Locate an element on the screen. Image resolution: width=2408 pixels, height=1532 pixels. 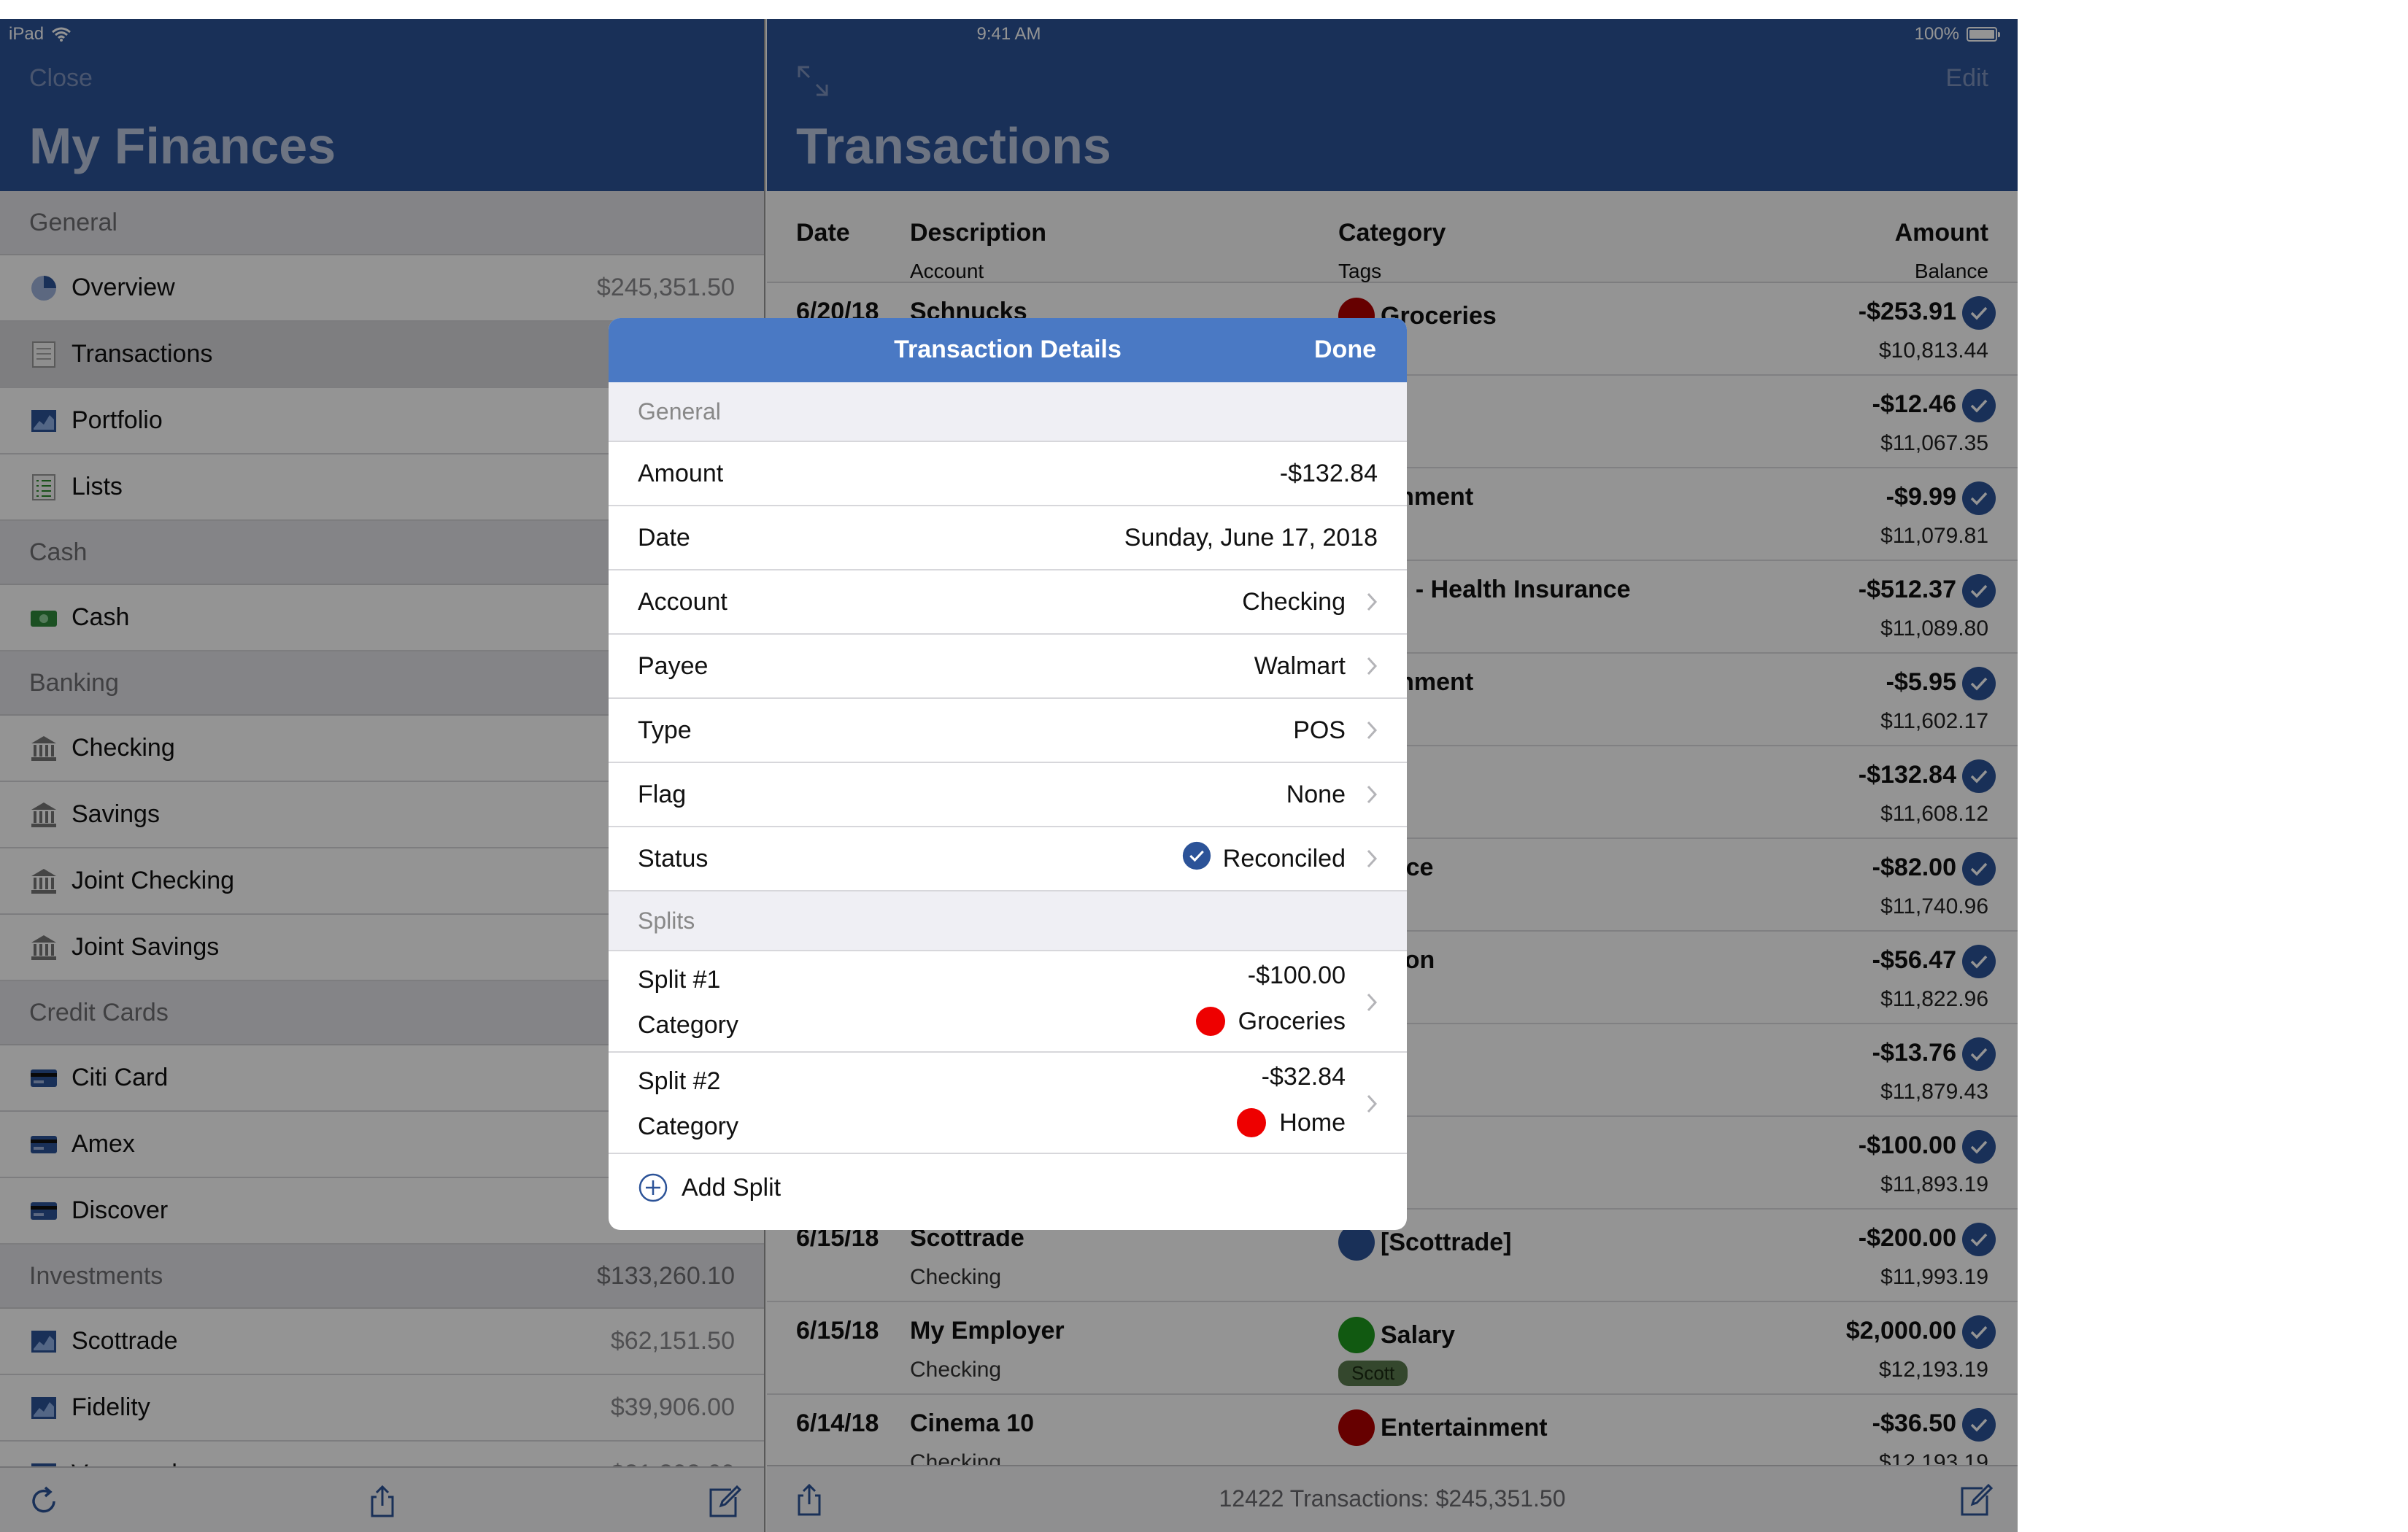
split-row: Split #2 Category -$32.84 Home is located at coordinates (1008, 1103).